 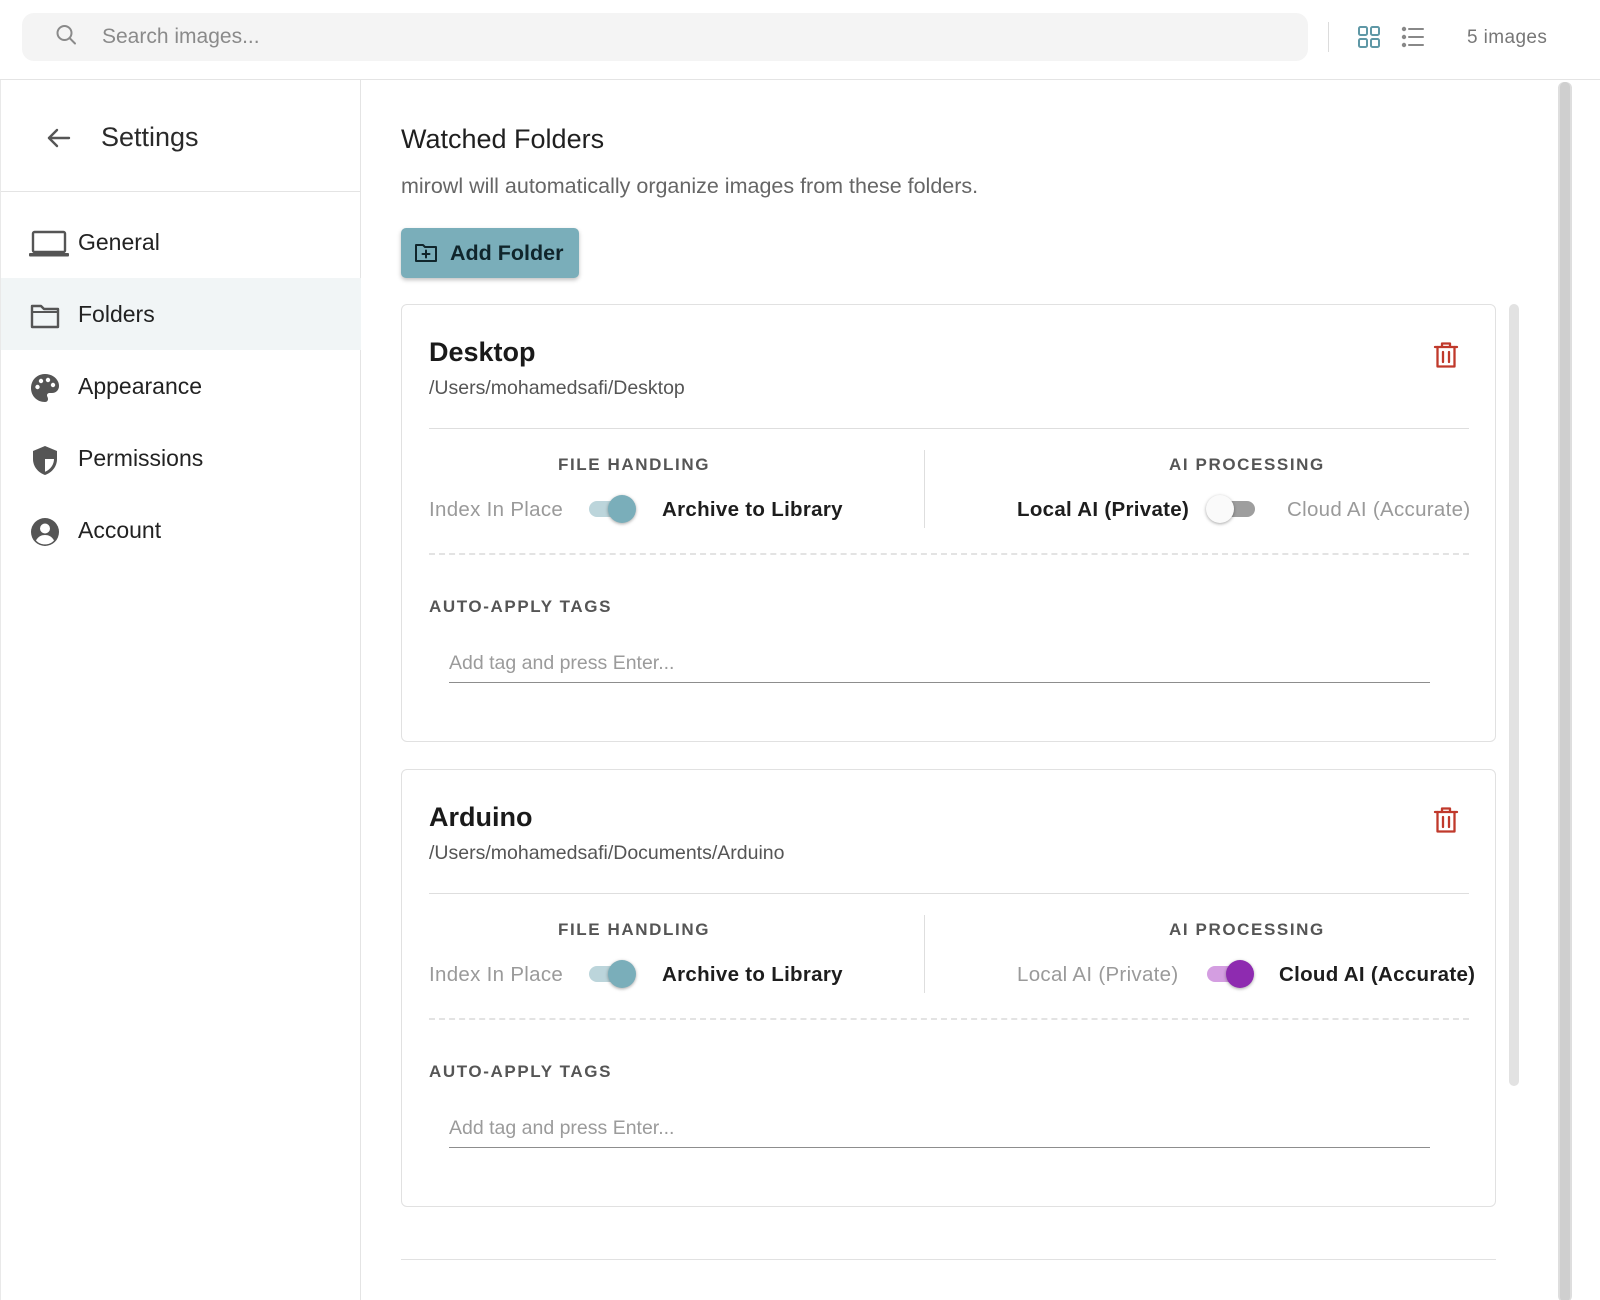 What do you see at coordinates (141, 458) in the screenshot?
I see `sidebar-item-label: Permissions` at bounding box center [141, 458].